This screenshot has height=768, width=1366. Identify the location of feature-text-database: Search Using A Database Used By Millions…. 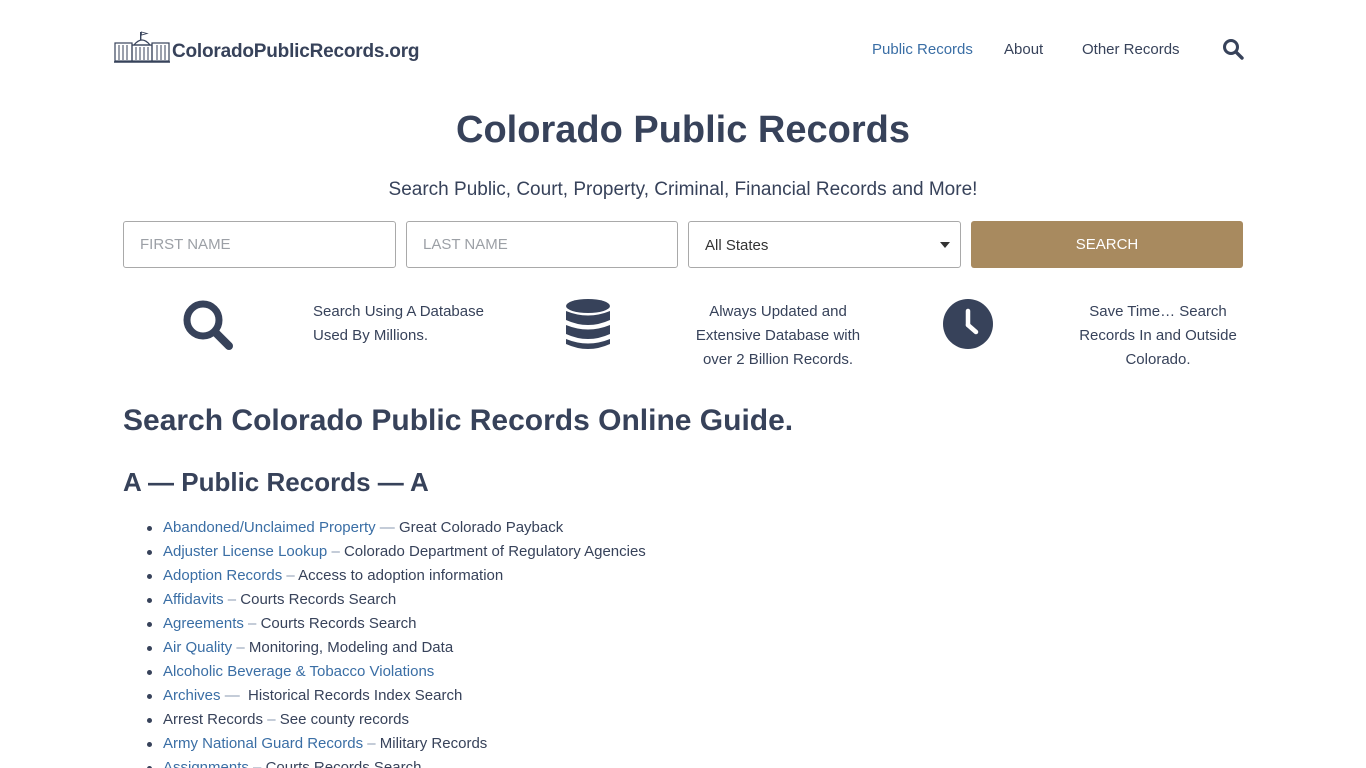
(398, 323).